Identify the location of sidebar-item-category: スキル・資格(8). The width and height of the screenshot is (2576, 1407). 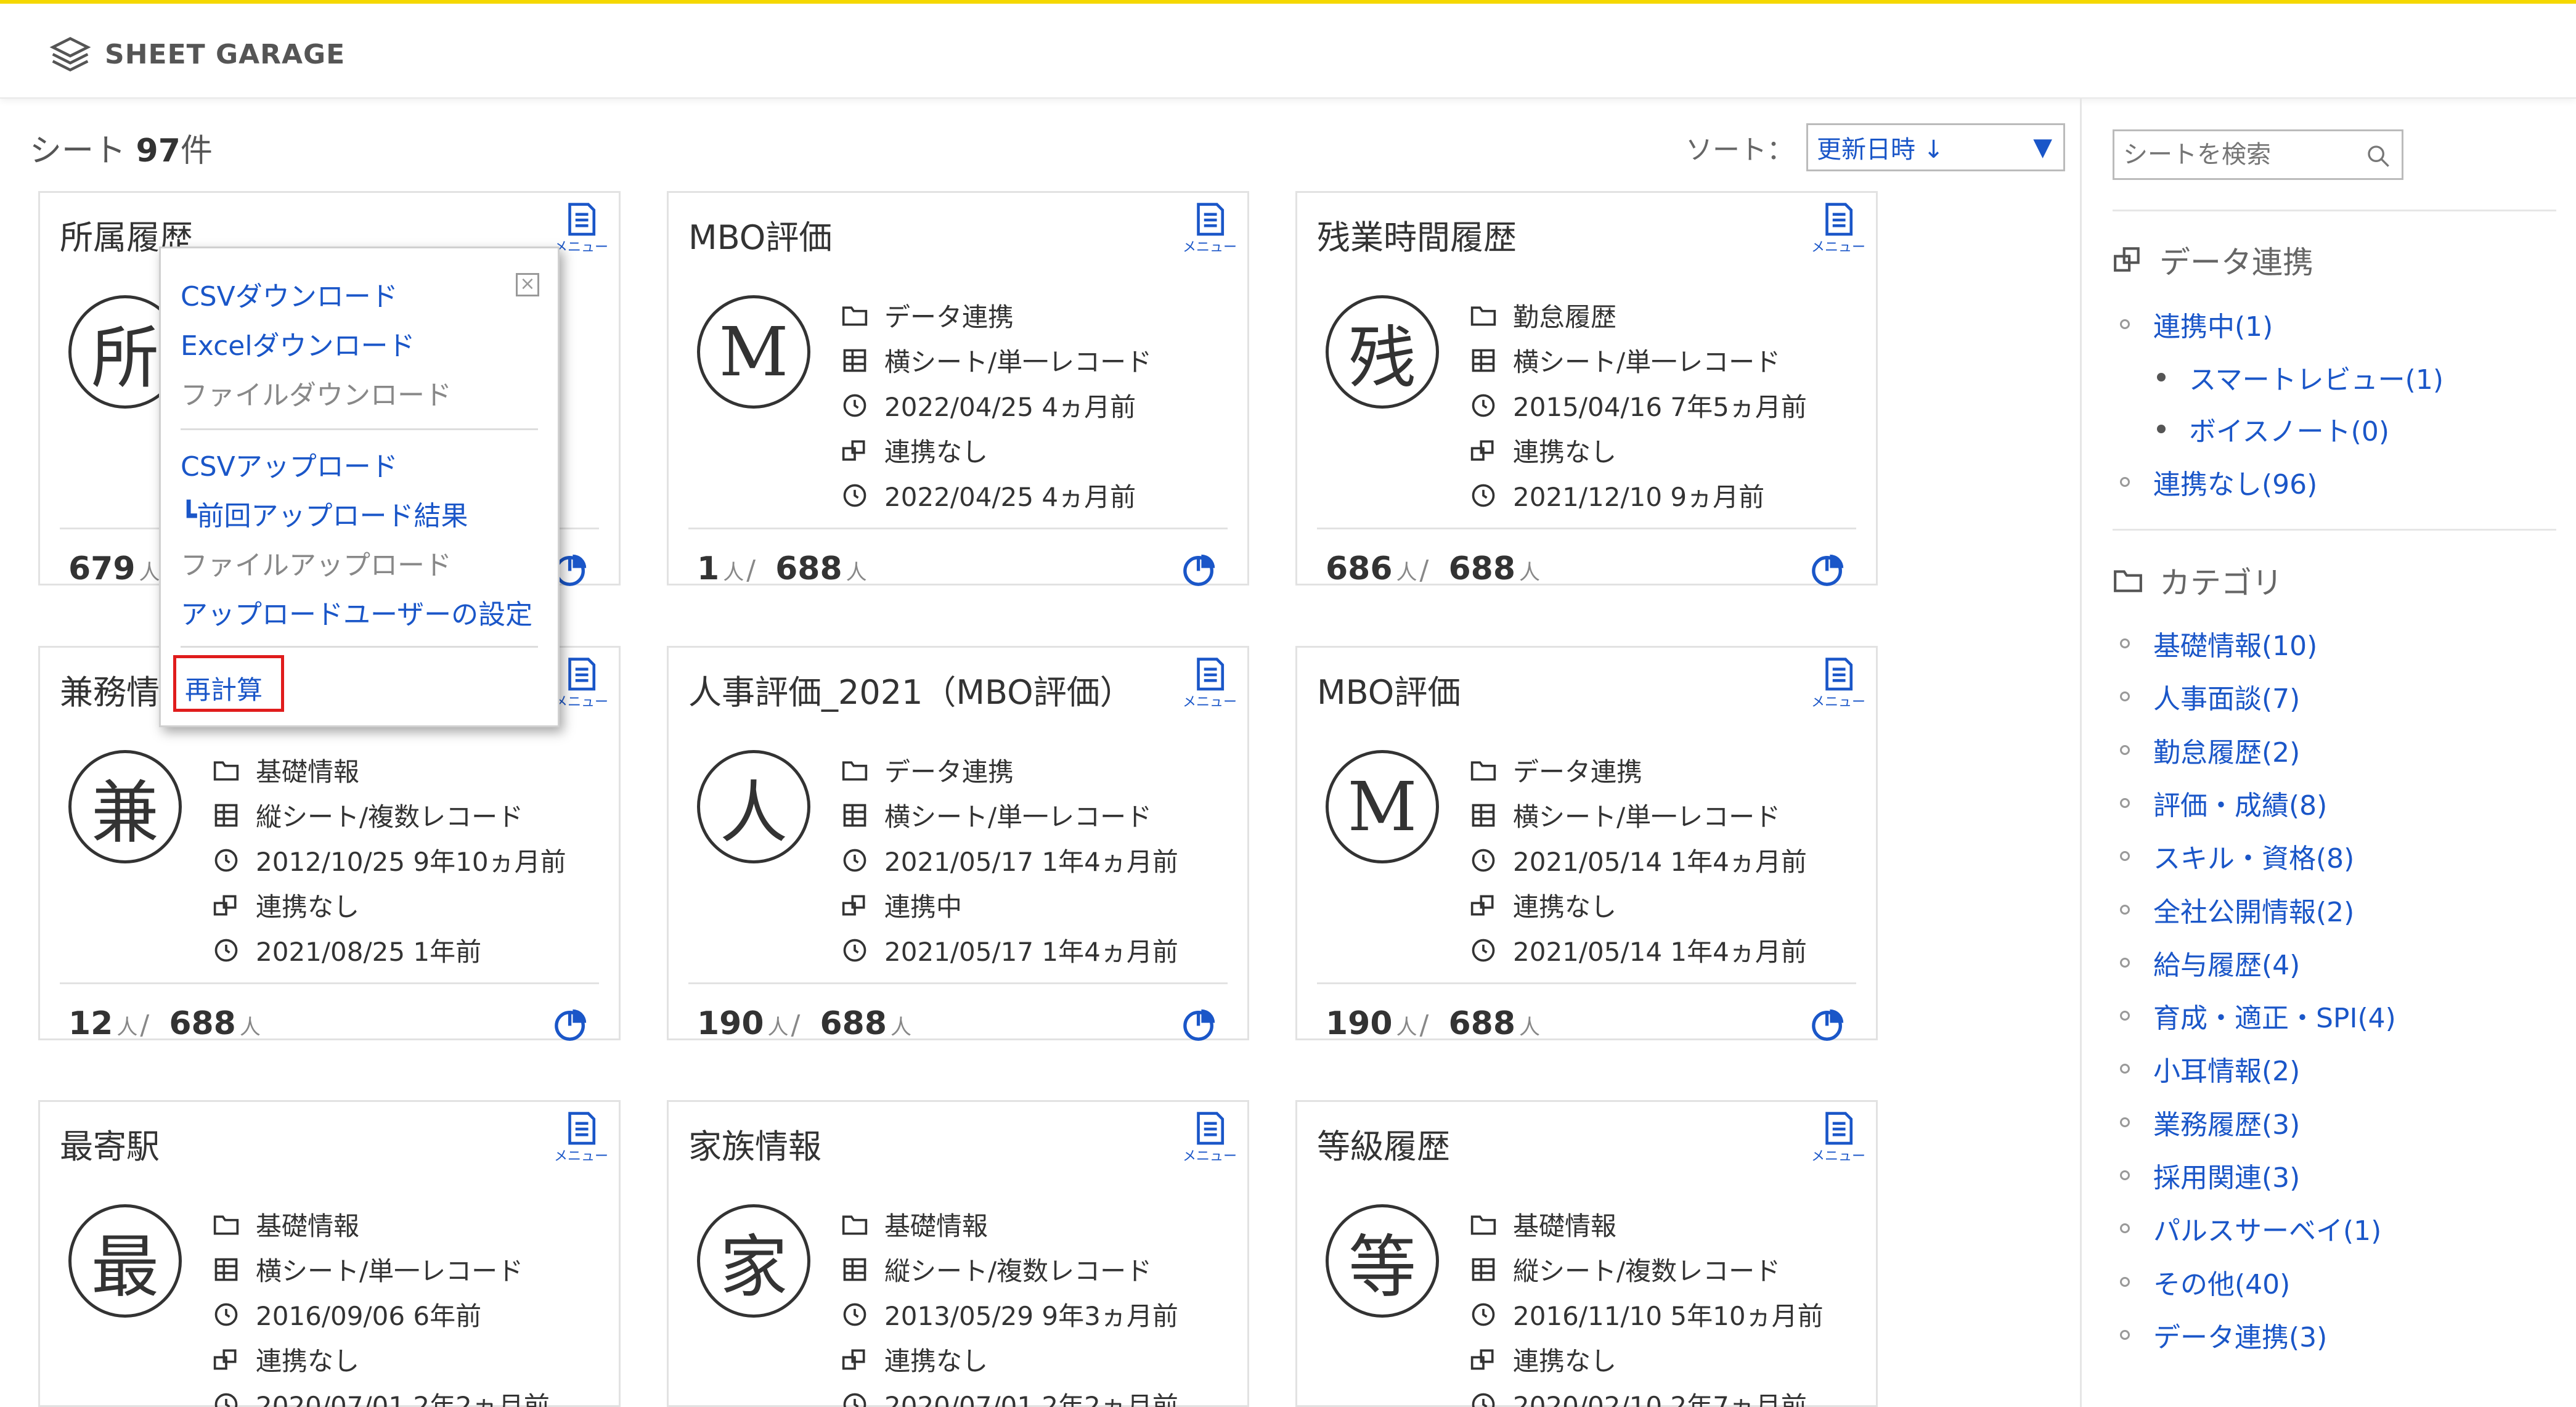
(2237, 856).